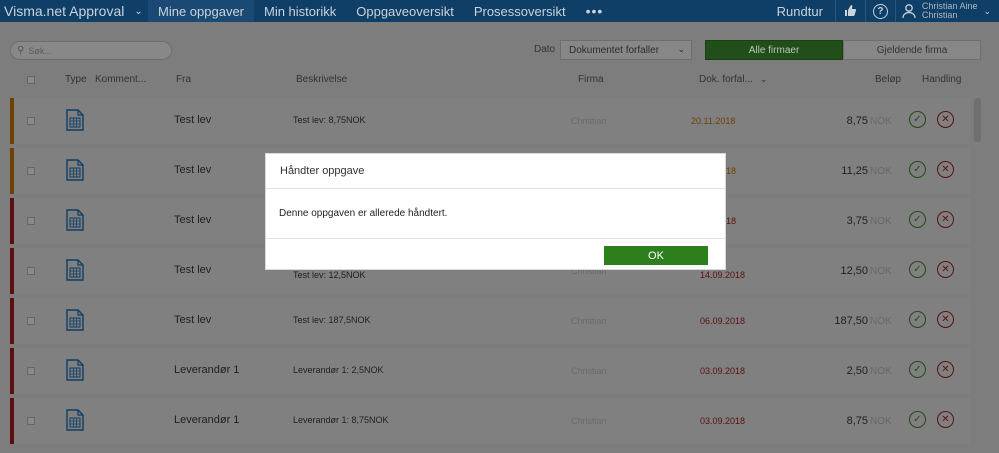  I want to click on row-beskrivelse: Test lev: 187,5NOK, so click(332, 320).